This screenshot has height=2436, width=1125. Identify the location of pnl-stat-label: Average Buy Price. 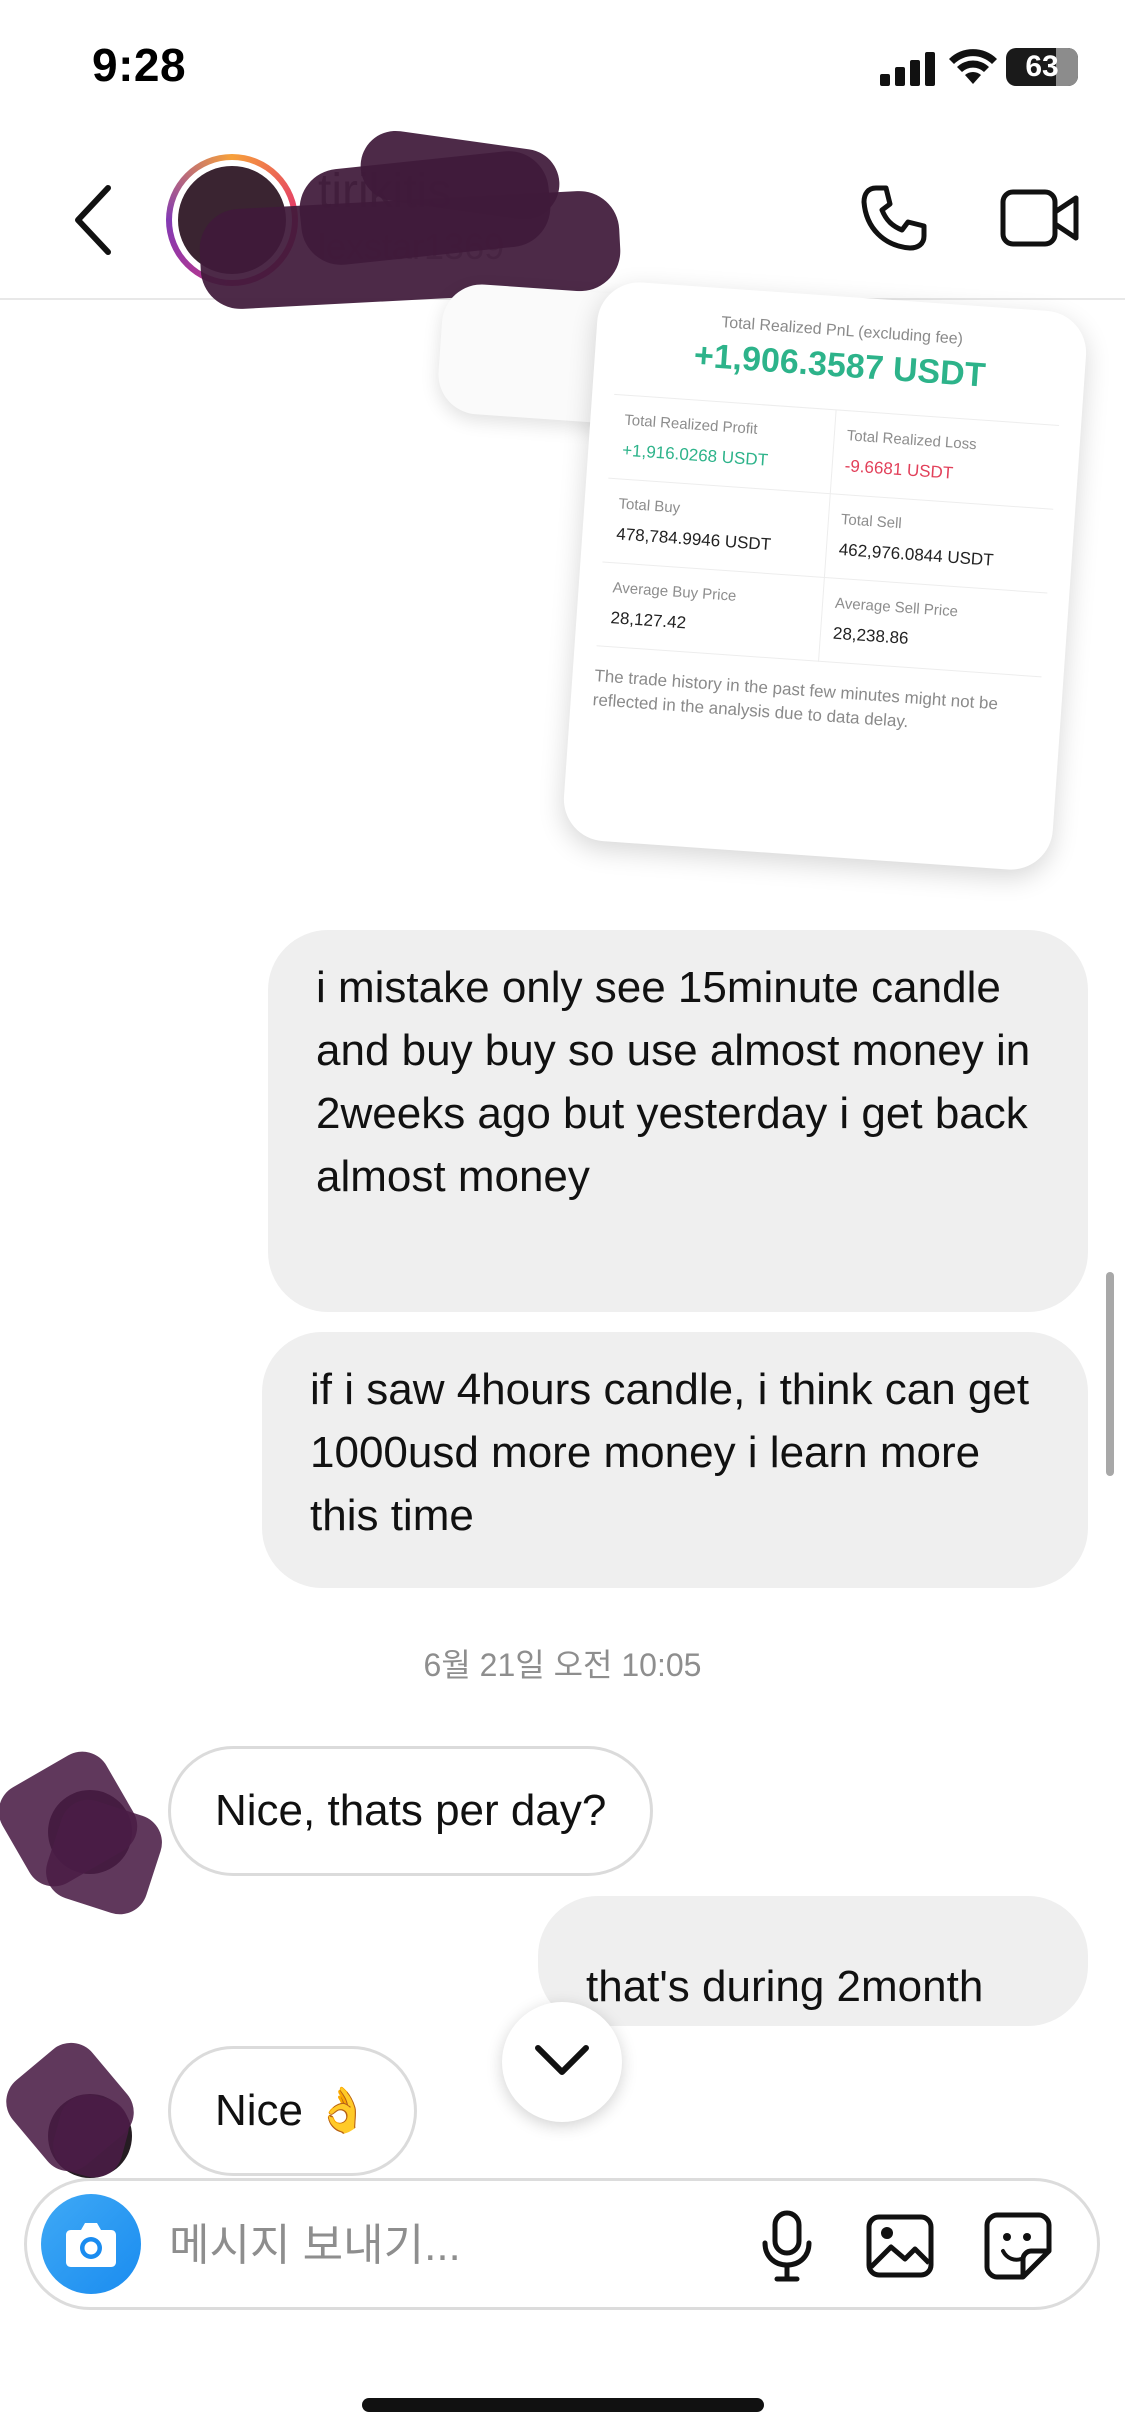
(674, 592).